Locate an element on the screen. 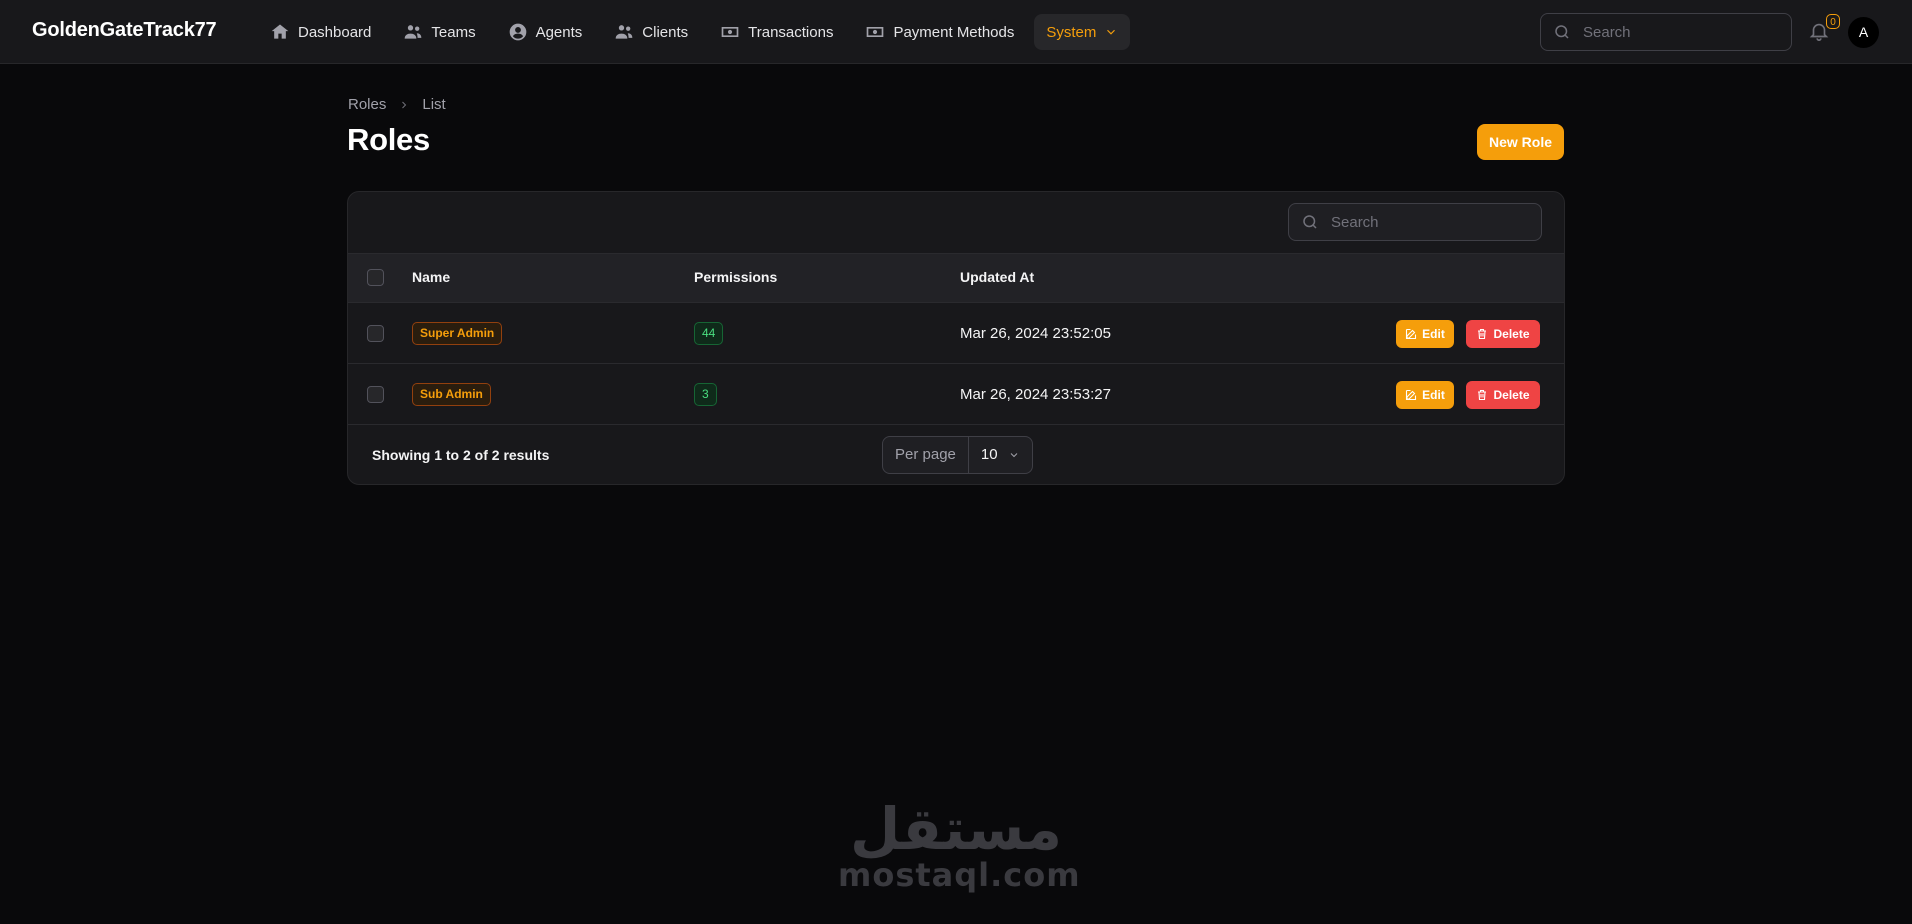 This screenshot has width=1912, height=924. nav-teams: Teams is located at coordinates (439, 32).